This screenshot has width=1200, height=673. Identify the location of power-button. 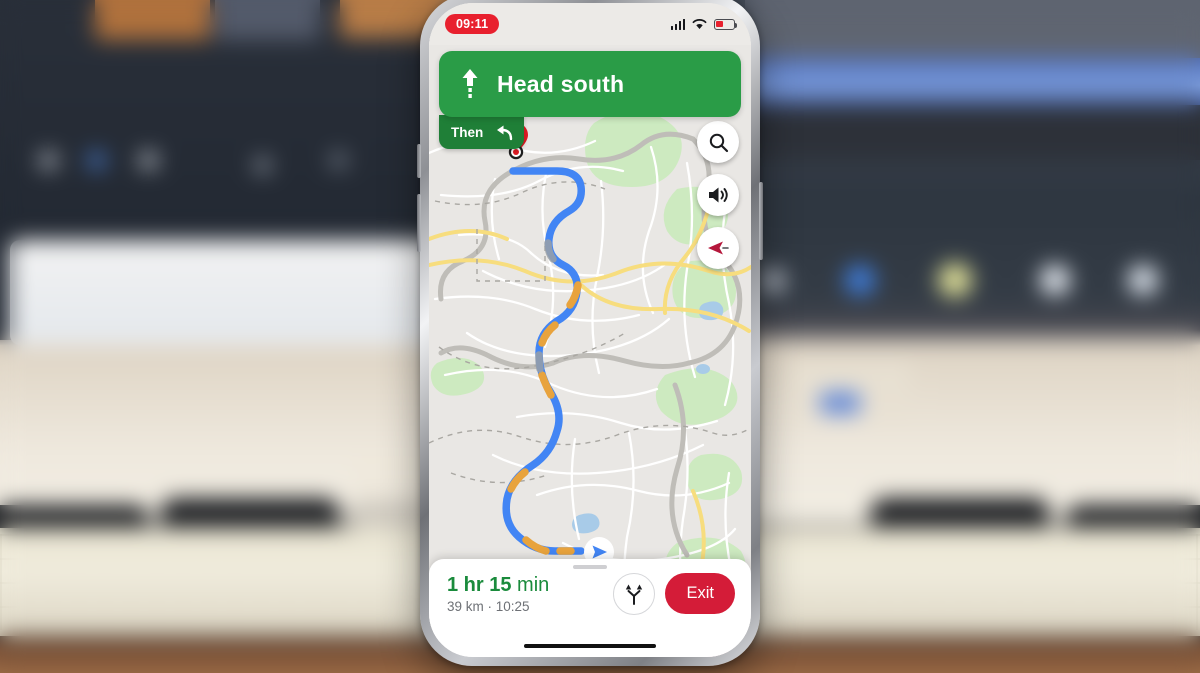
(761, 221).